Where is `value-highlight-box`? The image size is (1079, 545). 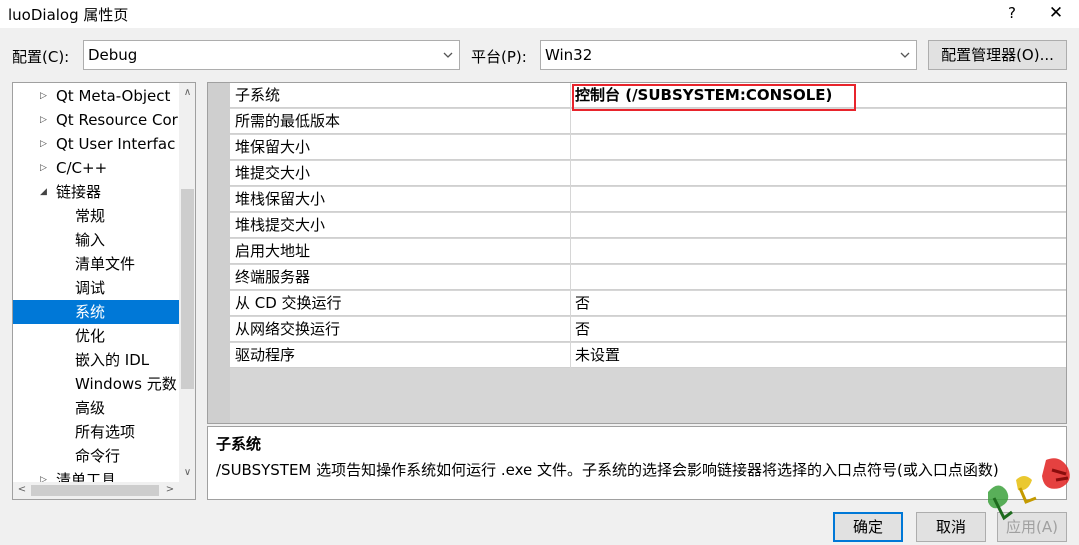 value-highlight-box is located at coordinates (714, 97).